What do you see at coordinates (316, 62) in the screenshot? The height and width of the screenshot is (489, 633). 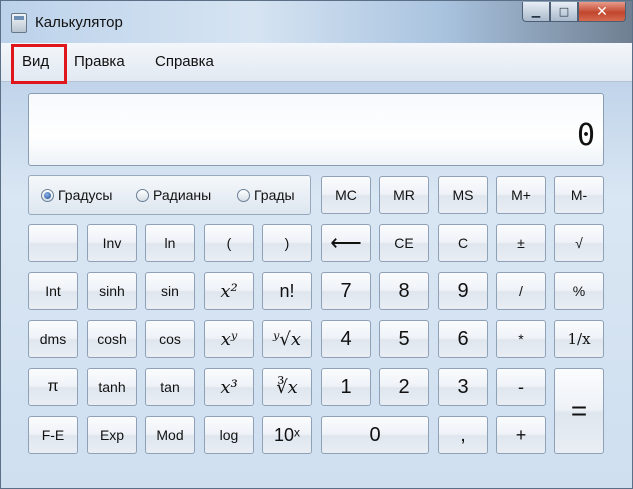 I see `menu-bar: Вид Правка Справка` at bounding box center [316, 62].